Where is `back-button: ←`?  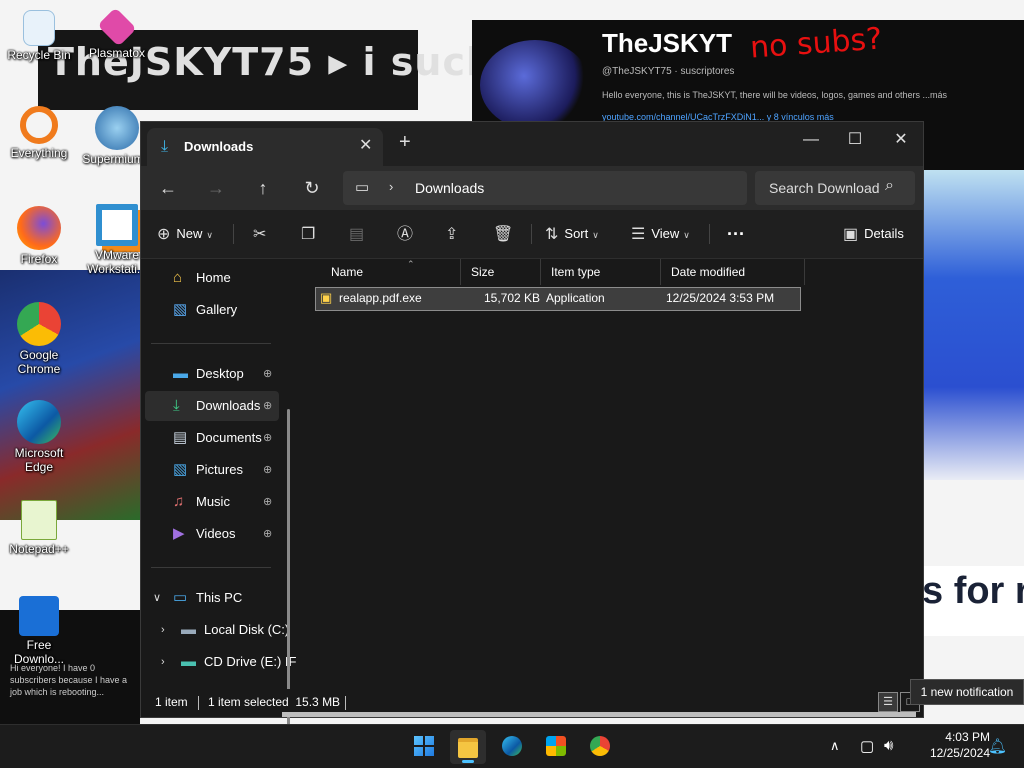 back-button: ← is located at coordinates (168, 188).